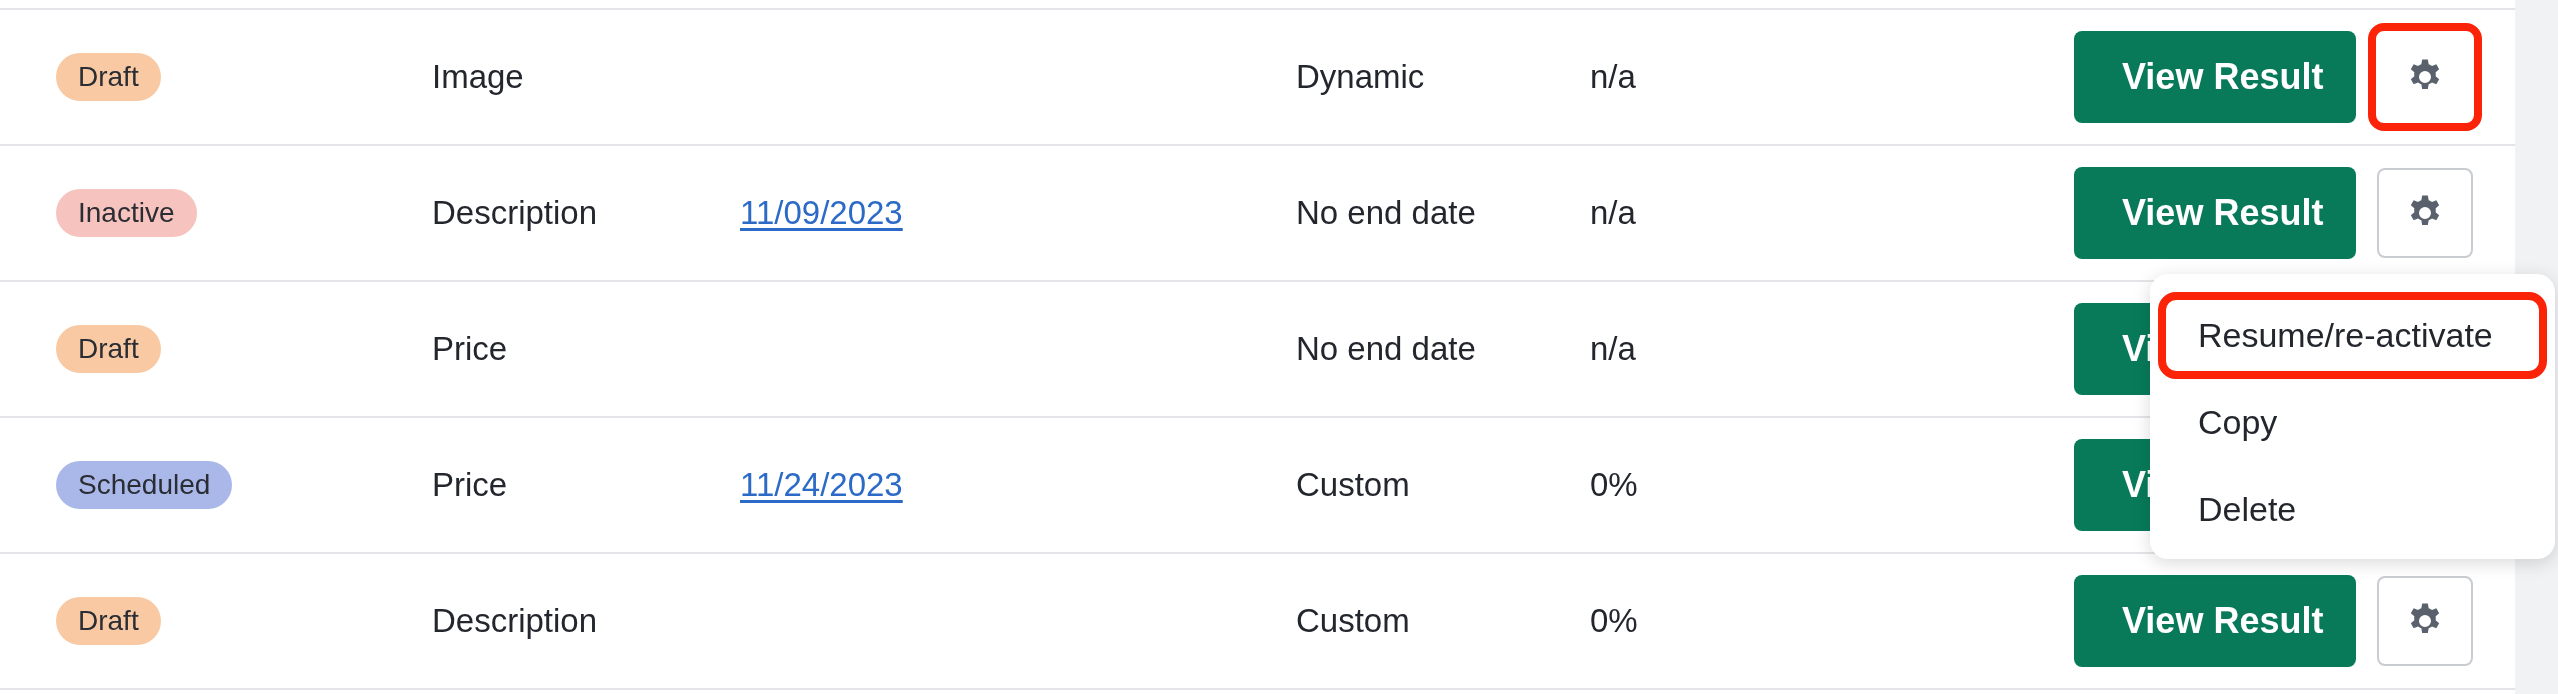 The height and width of the screenshot is (694, 2558). Describe the element at coordinates (821, 484) in the screenshot. I see `date-link: 11/24/2023` at that location.